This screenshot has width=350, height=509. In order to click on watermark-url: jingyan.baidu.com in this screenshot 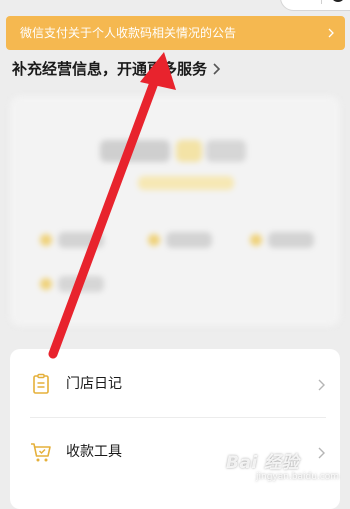, I will do `click(298, 477)`.